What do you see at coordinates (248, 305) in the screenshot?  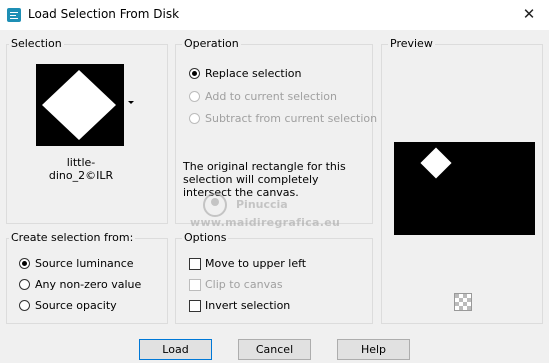 I see `checkbox-label: Invert selection` at bounding box center [248, 305].